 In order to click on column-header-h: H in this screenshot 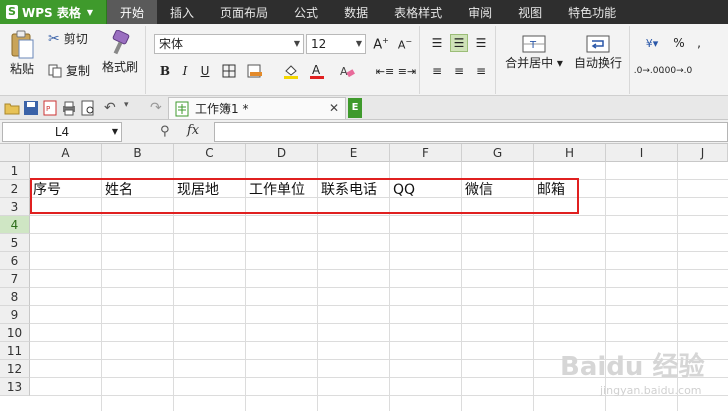, I will do `click(570, 153)`.